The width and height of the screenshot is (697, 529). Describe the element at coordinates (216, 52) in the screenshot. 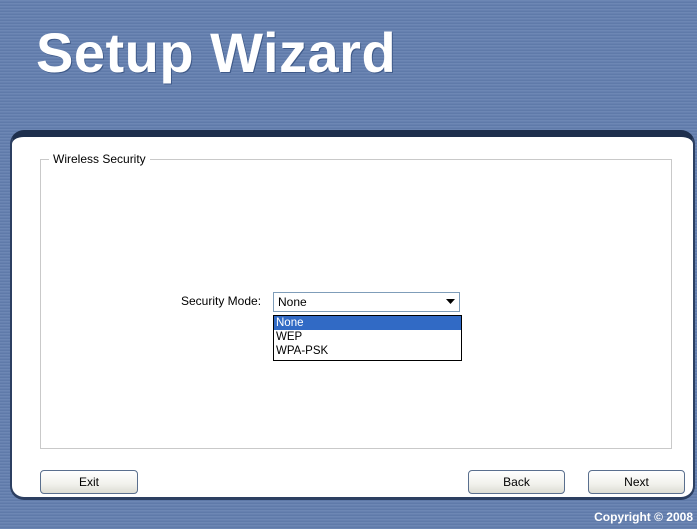

I see `page-title: Setup Wizard` at that location.